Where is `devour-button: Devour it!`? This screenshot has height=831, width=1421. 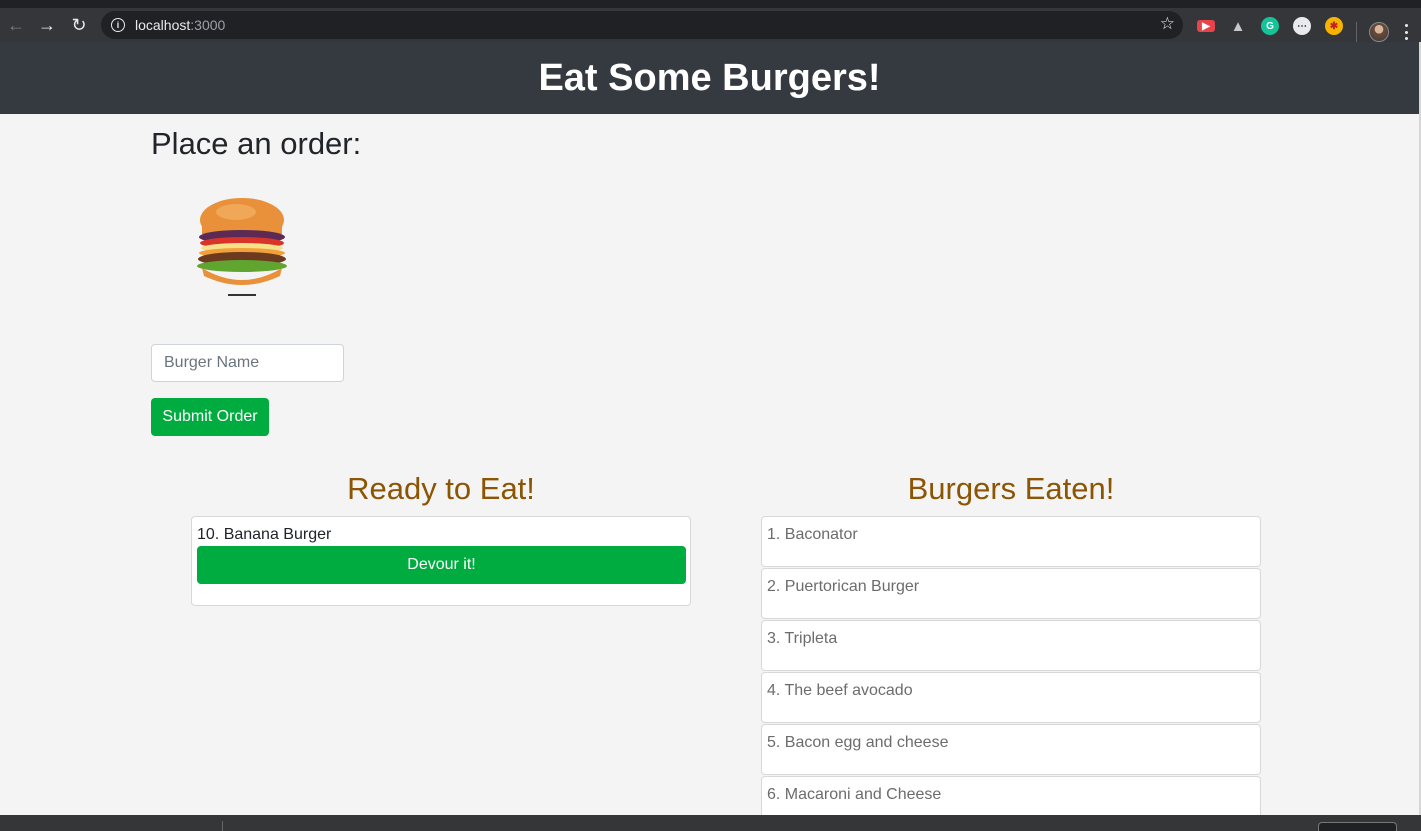 devour-button: Devour it! is located at coordinates (441, 565).